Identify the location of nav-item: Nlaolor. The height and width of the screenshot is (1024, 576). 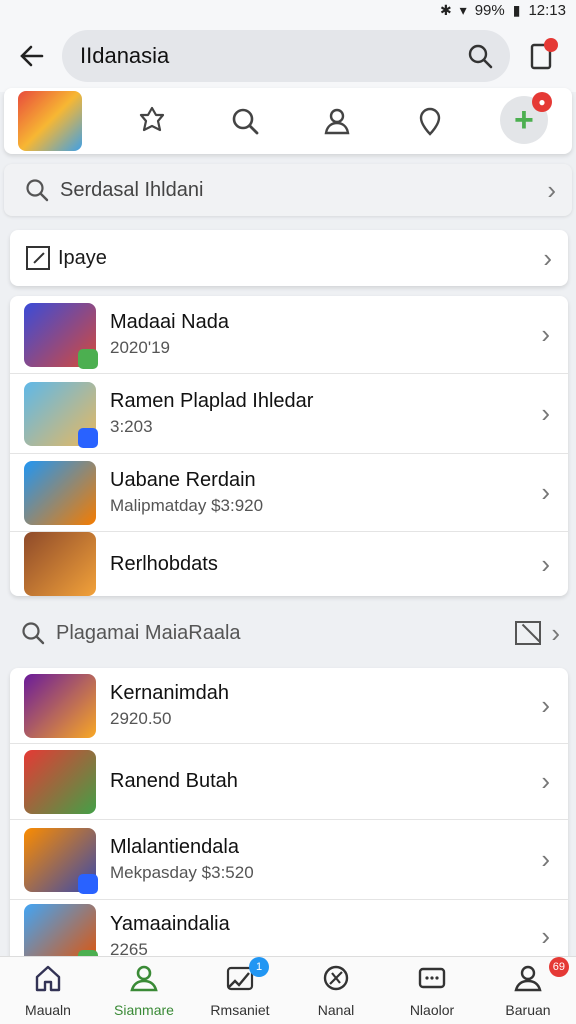
(432, 990).